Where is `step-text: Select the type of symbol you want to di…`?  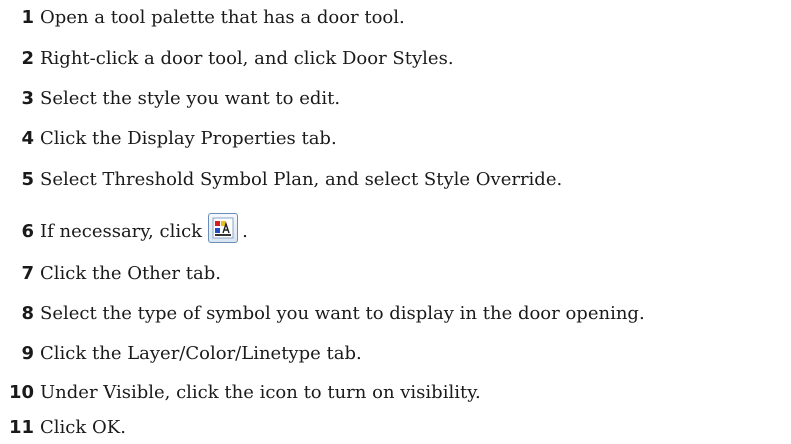
step-text: Select the type of symbol you want to di… is located at coordinates (342, 313).